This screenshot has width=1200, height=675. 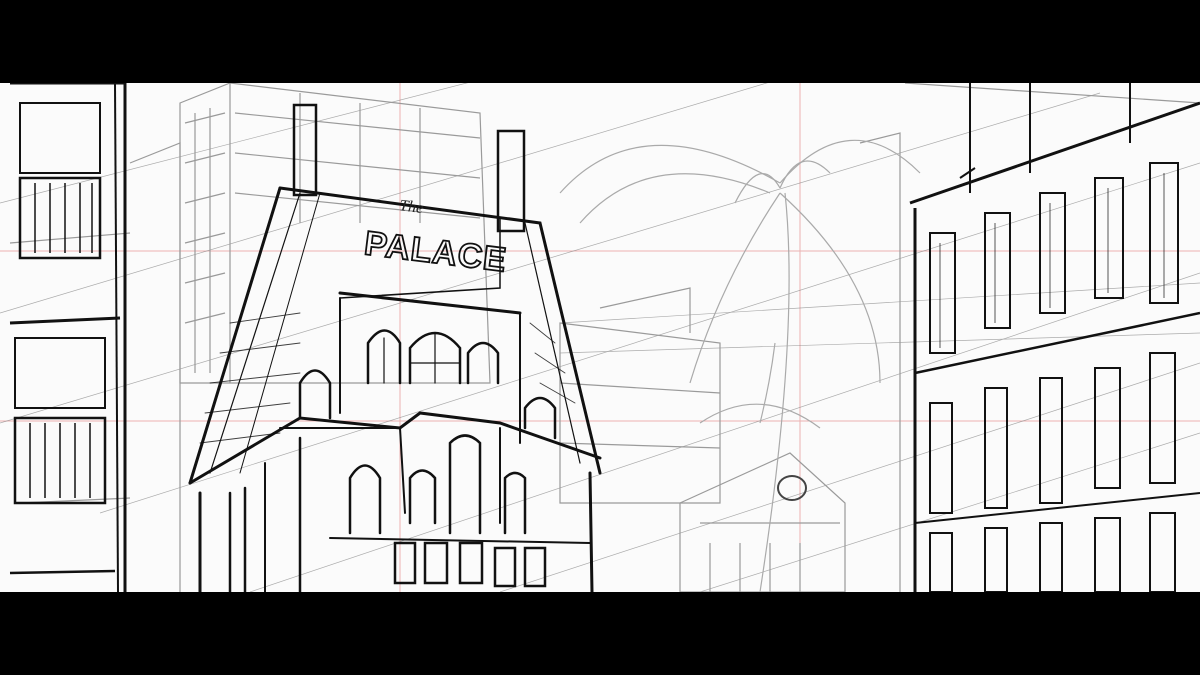 I want to click on palace-sign: The PALACE, so click(x=435, y=238).